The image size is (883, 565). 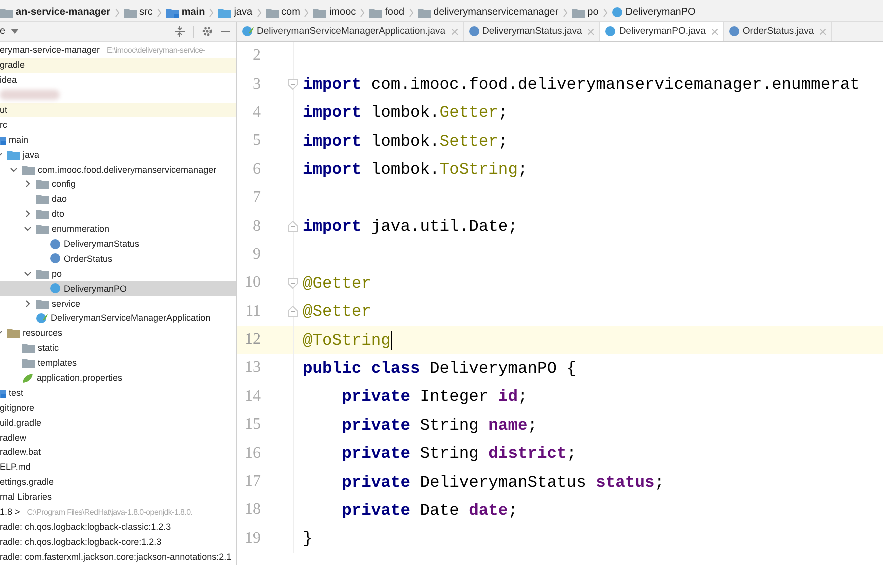 I want to click on settings-icon, so click(x=207, y=31).